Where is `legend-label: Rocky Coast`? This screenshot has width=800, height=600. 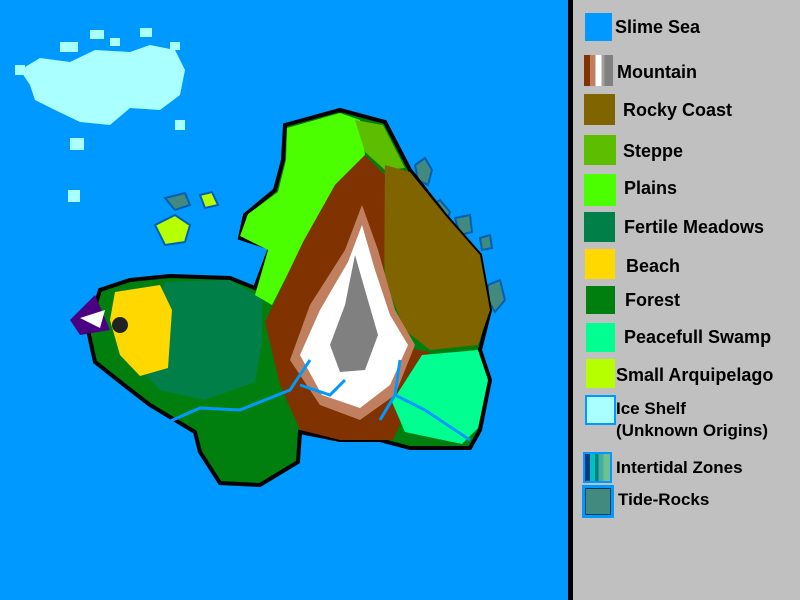 legend-label: Rocky Coast is located at coordinates (678, 110).